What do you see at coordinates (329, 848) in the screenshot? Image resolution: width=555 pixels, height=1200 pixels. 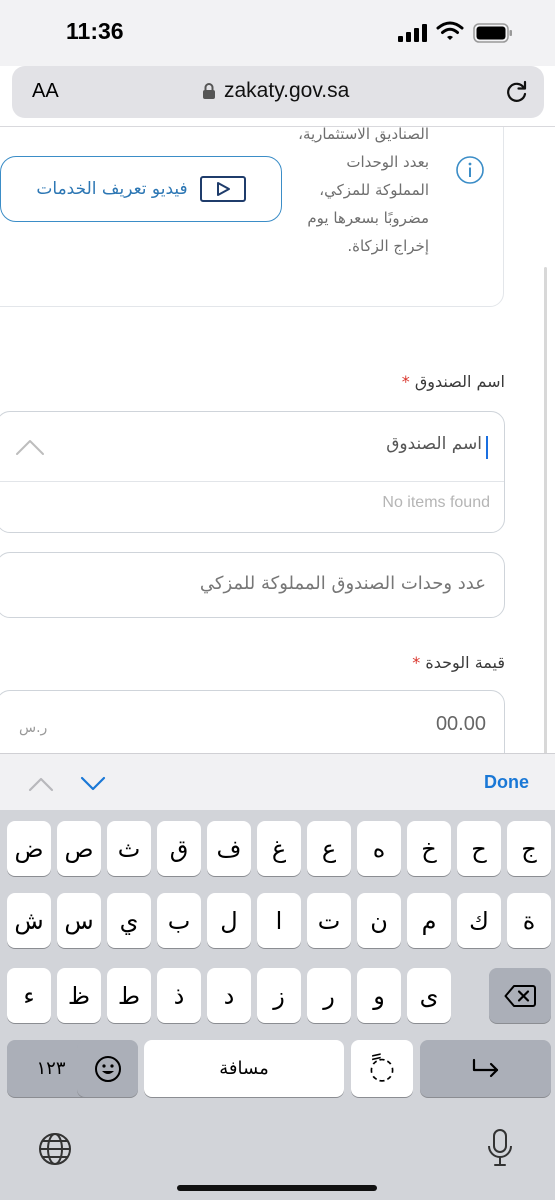 I see `key: ع` at bounding box center [329, 848].